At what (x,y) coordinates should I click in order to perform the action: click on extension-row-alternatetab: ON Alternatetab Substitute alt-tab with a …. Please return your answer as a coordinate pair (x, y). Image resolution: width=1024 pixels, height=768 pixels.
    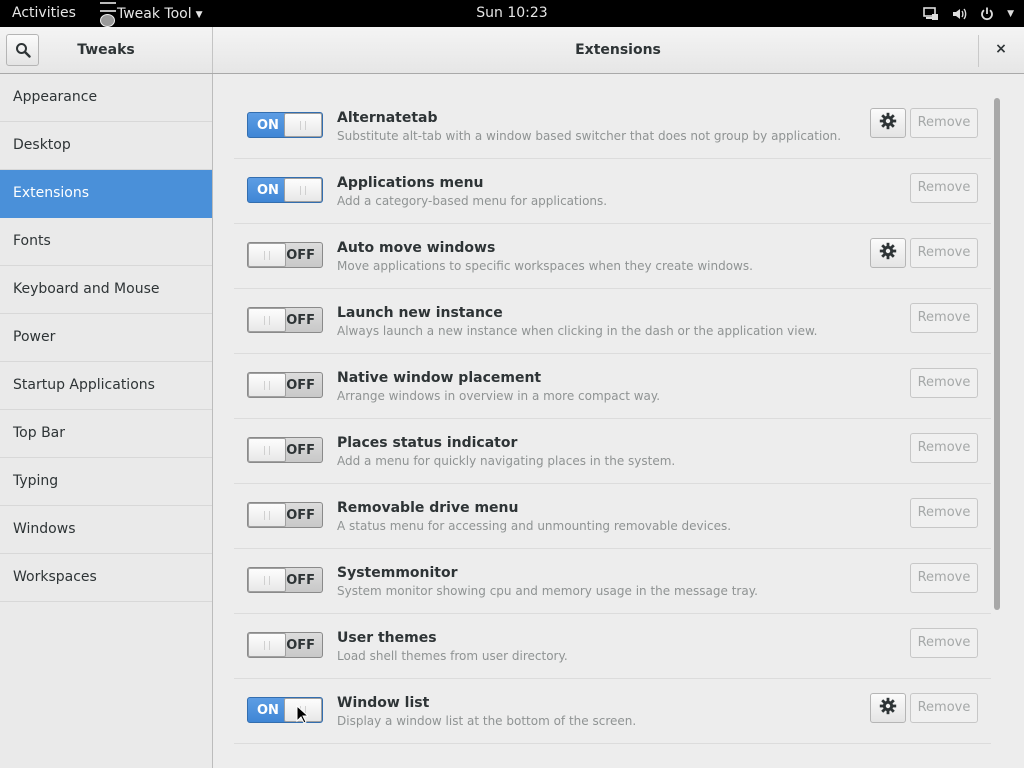
    Looking at the image, I should click on (612, 126).